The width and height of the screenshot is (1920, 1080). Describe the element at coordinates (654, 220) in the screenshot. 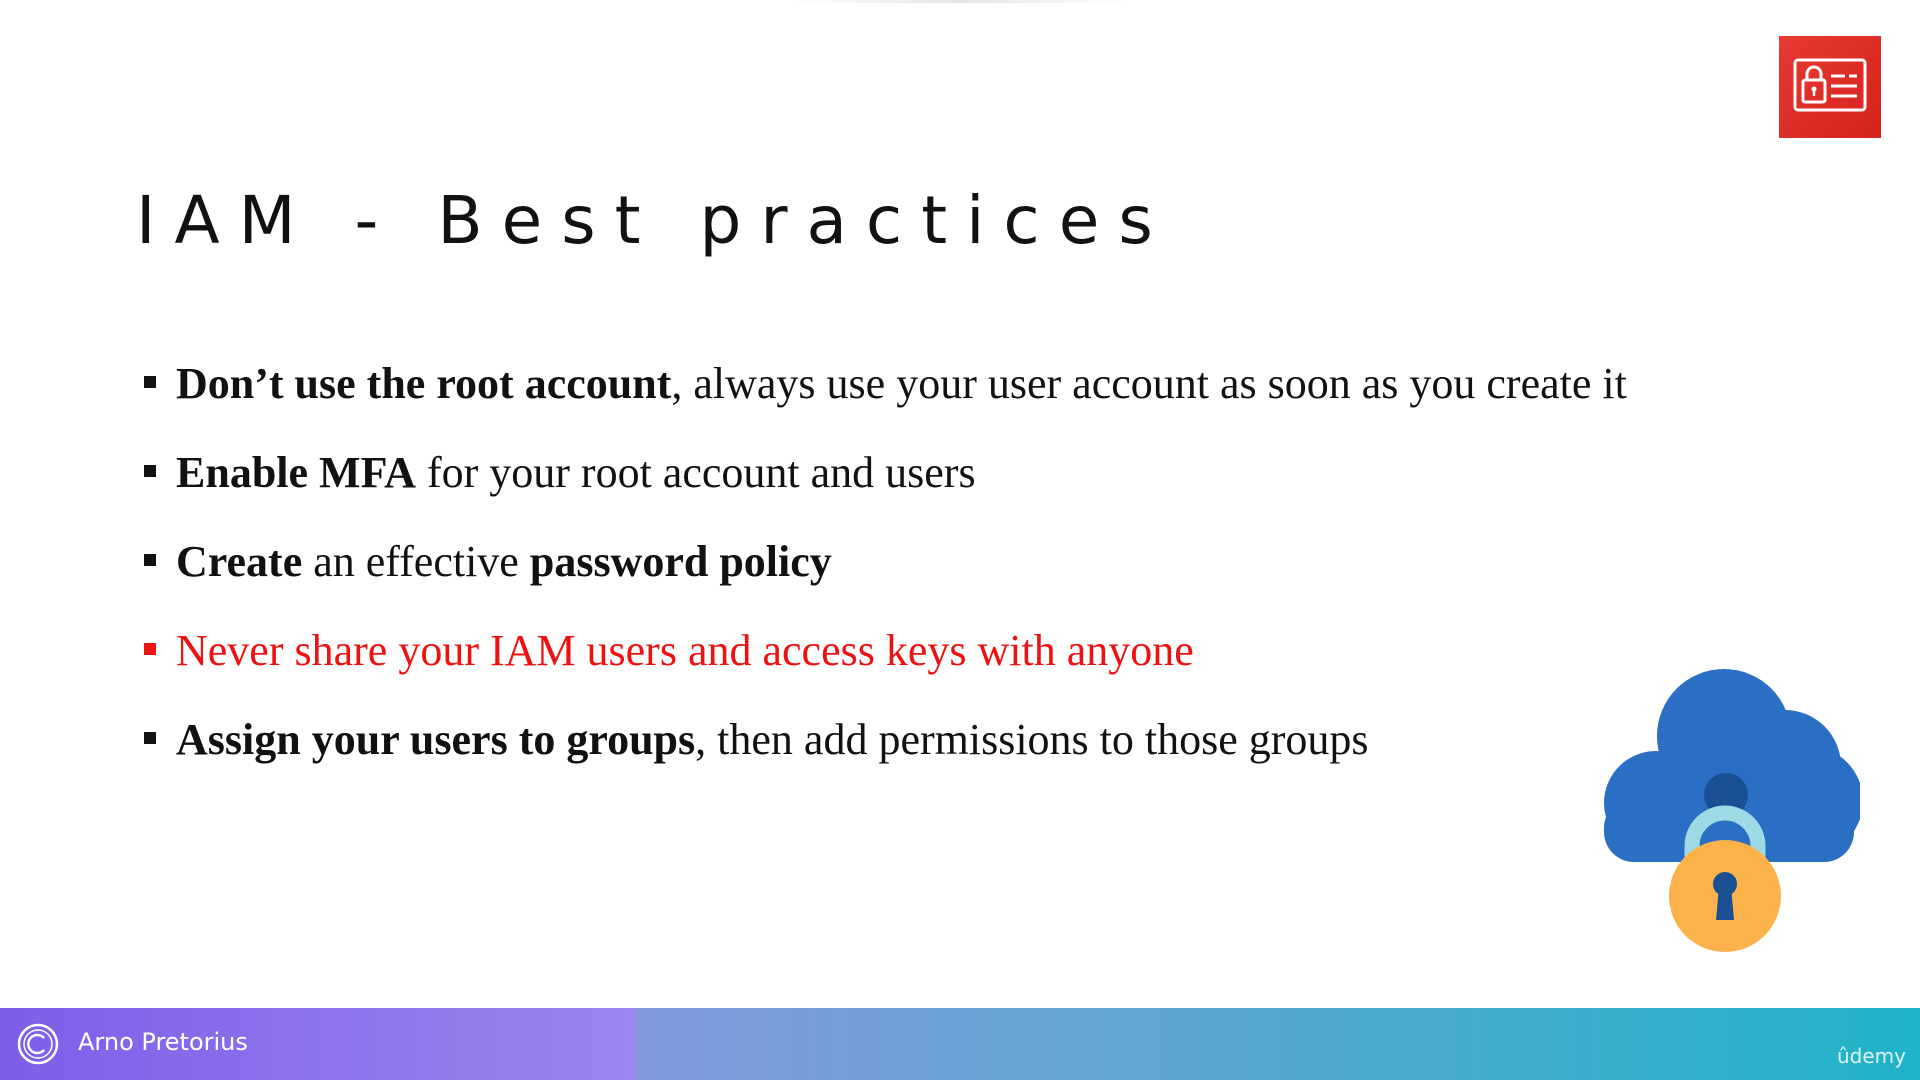

I see `slide-title: IAM - Best practices` at that location.